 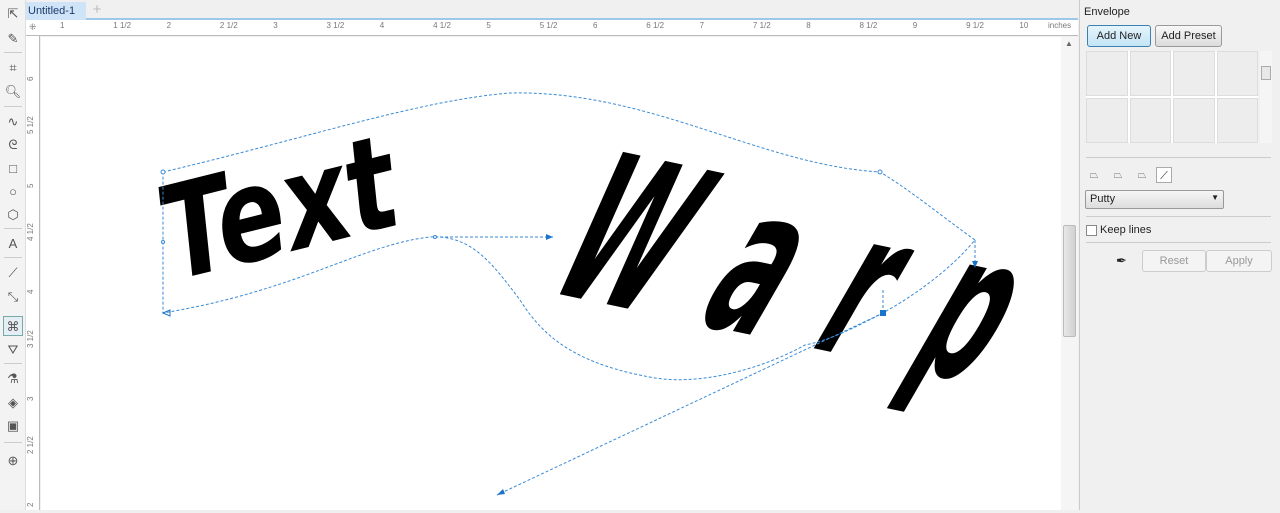 I want to click on rectangle-tool-icon: □, so click(x=13, y=169).